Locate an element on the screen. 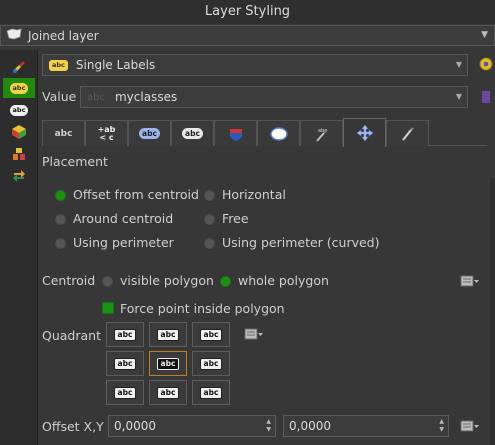 Image resolution: width=495 pixels, height=445 pixels. quadrant-left: abc is located at coordinates (125, 363).